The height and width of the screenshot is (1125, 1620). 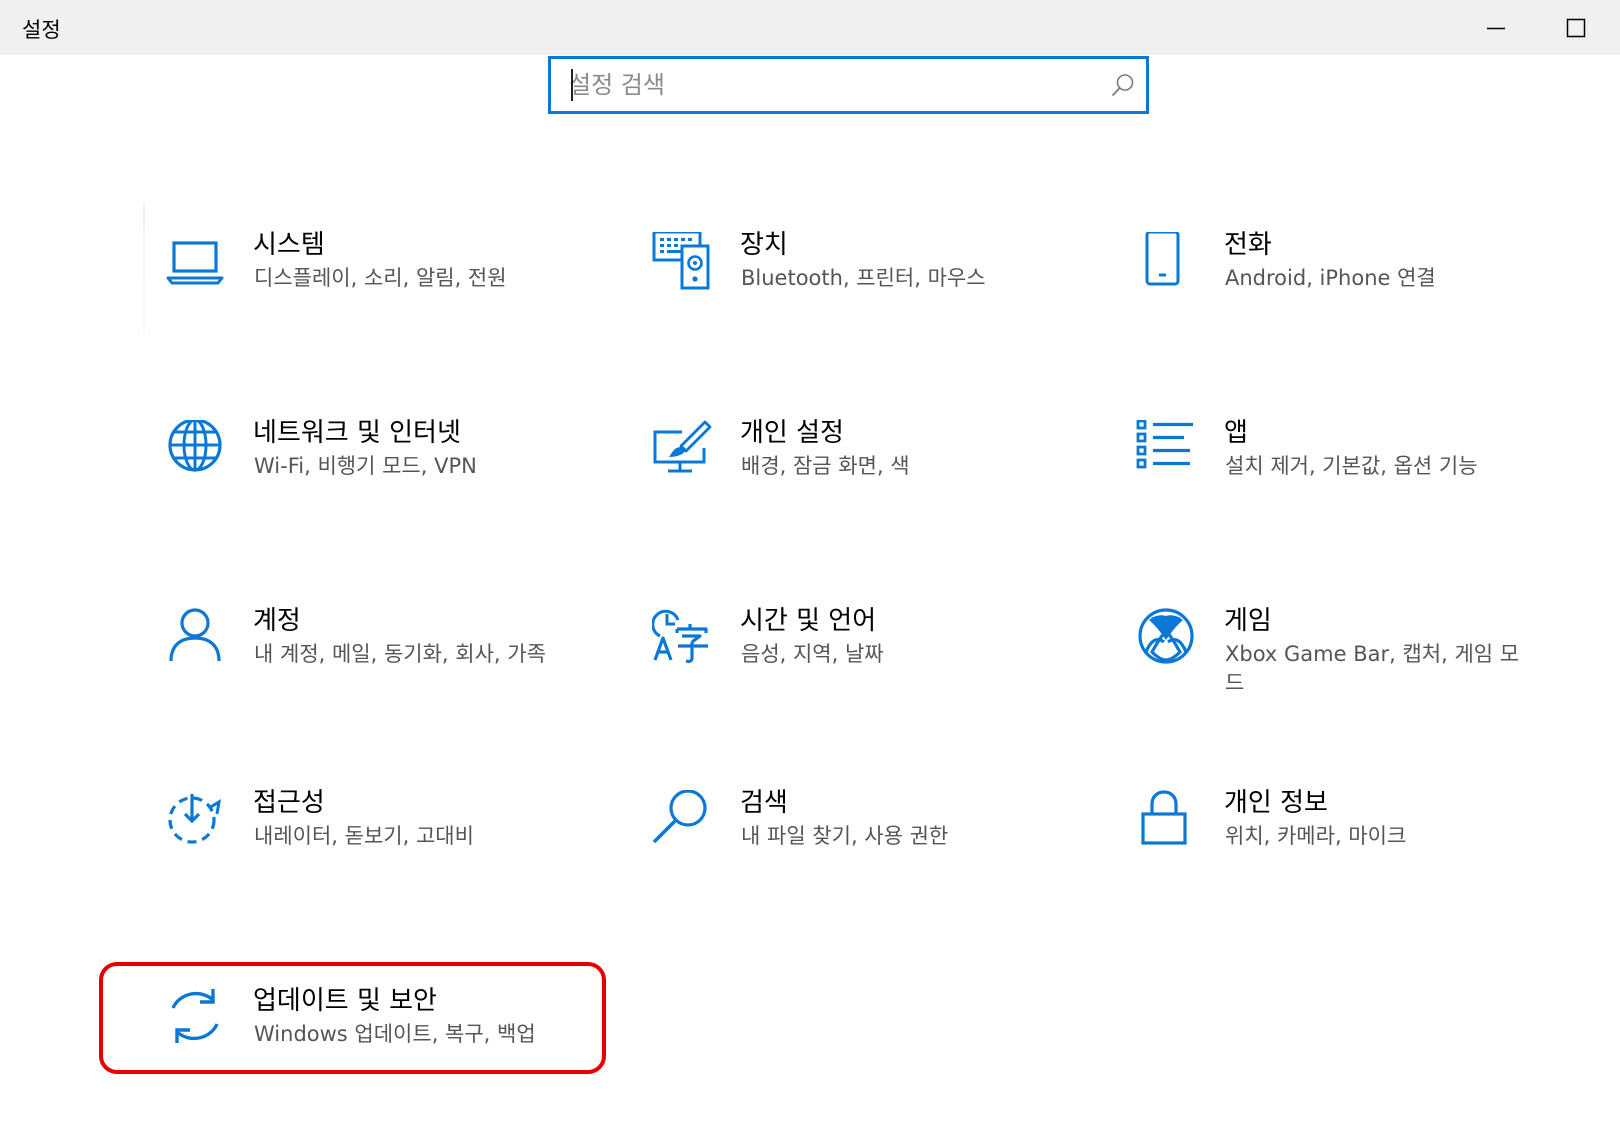 I want to click on tile-accounts: 계정 내 계정, 메일, 동기화, 회사, 가족, so click(x=390, y=682).